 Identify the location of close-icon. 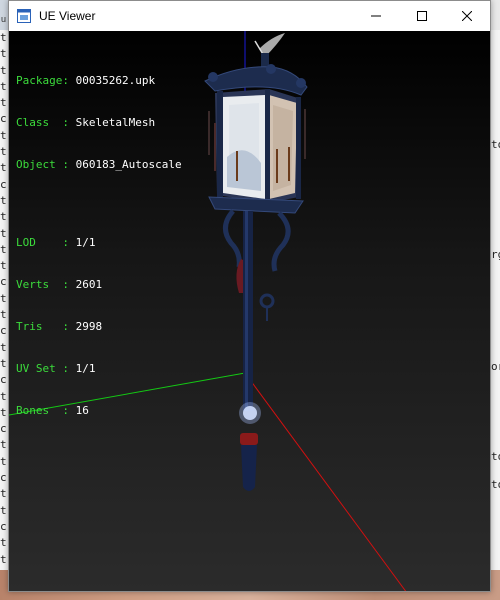
(467, 16).